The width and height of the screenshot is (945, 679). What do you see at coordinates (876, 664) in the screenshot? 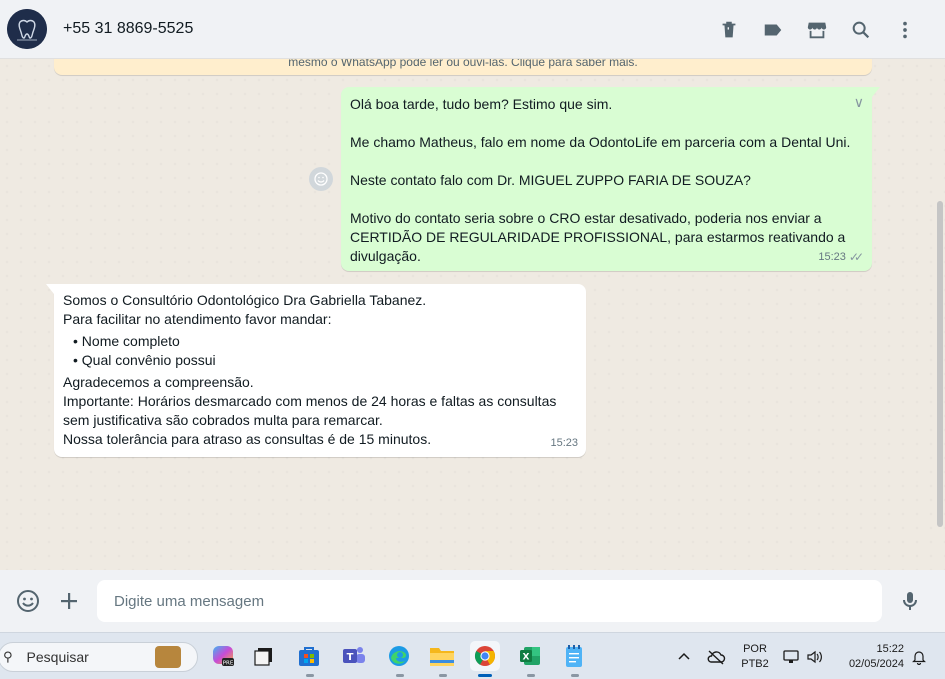
I see `clock-date: 02/05/2024` at bounding box center [876, 664].